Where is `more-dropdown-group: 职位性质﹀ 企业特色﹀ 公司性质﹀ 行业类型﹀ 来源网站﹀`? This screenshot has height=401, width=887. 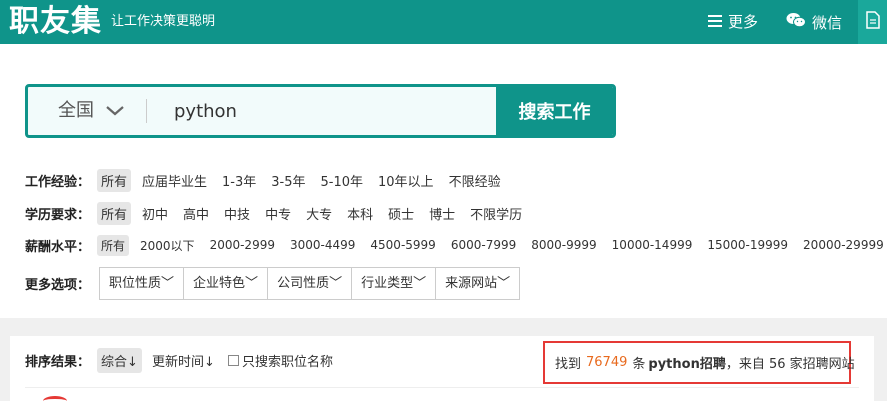 more-dropdown-group: 职位性质﹀ 企业特色﹀ 公司性质﹀ 行业类型﹀ 来源网站﹀ is located at coordinates (310, 283).